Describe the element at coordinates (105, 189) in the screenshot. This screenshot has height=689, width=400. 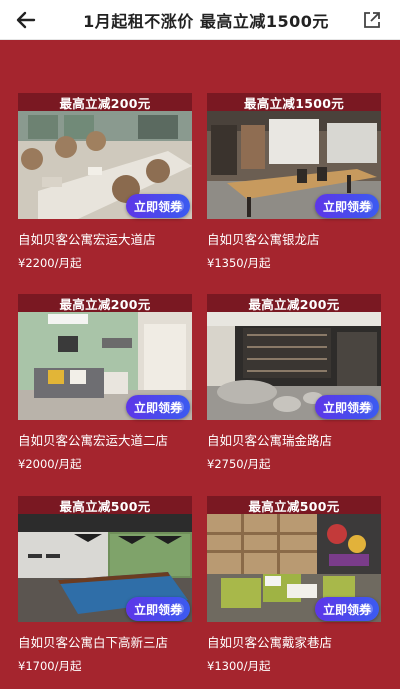
I see `listing-card: 最高立减200元 立即领券 自如贝客公寓宏运大道店 ¥2200/月起` at that location.